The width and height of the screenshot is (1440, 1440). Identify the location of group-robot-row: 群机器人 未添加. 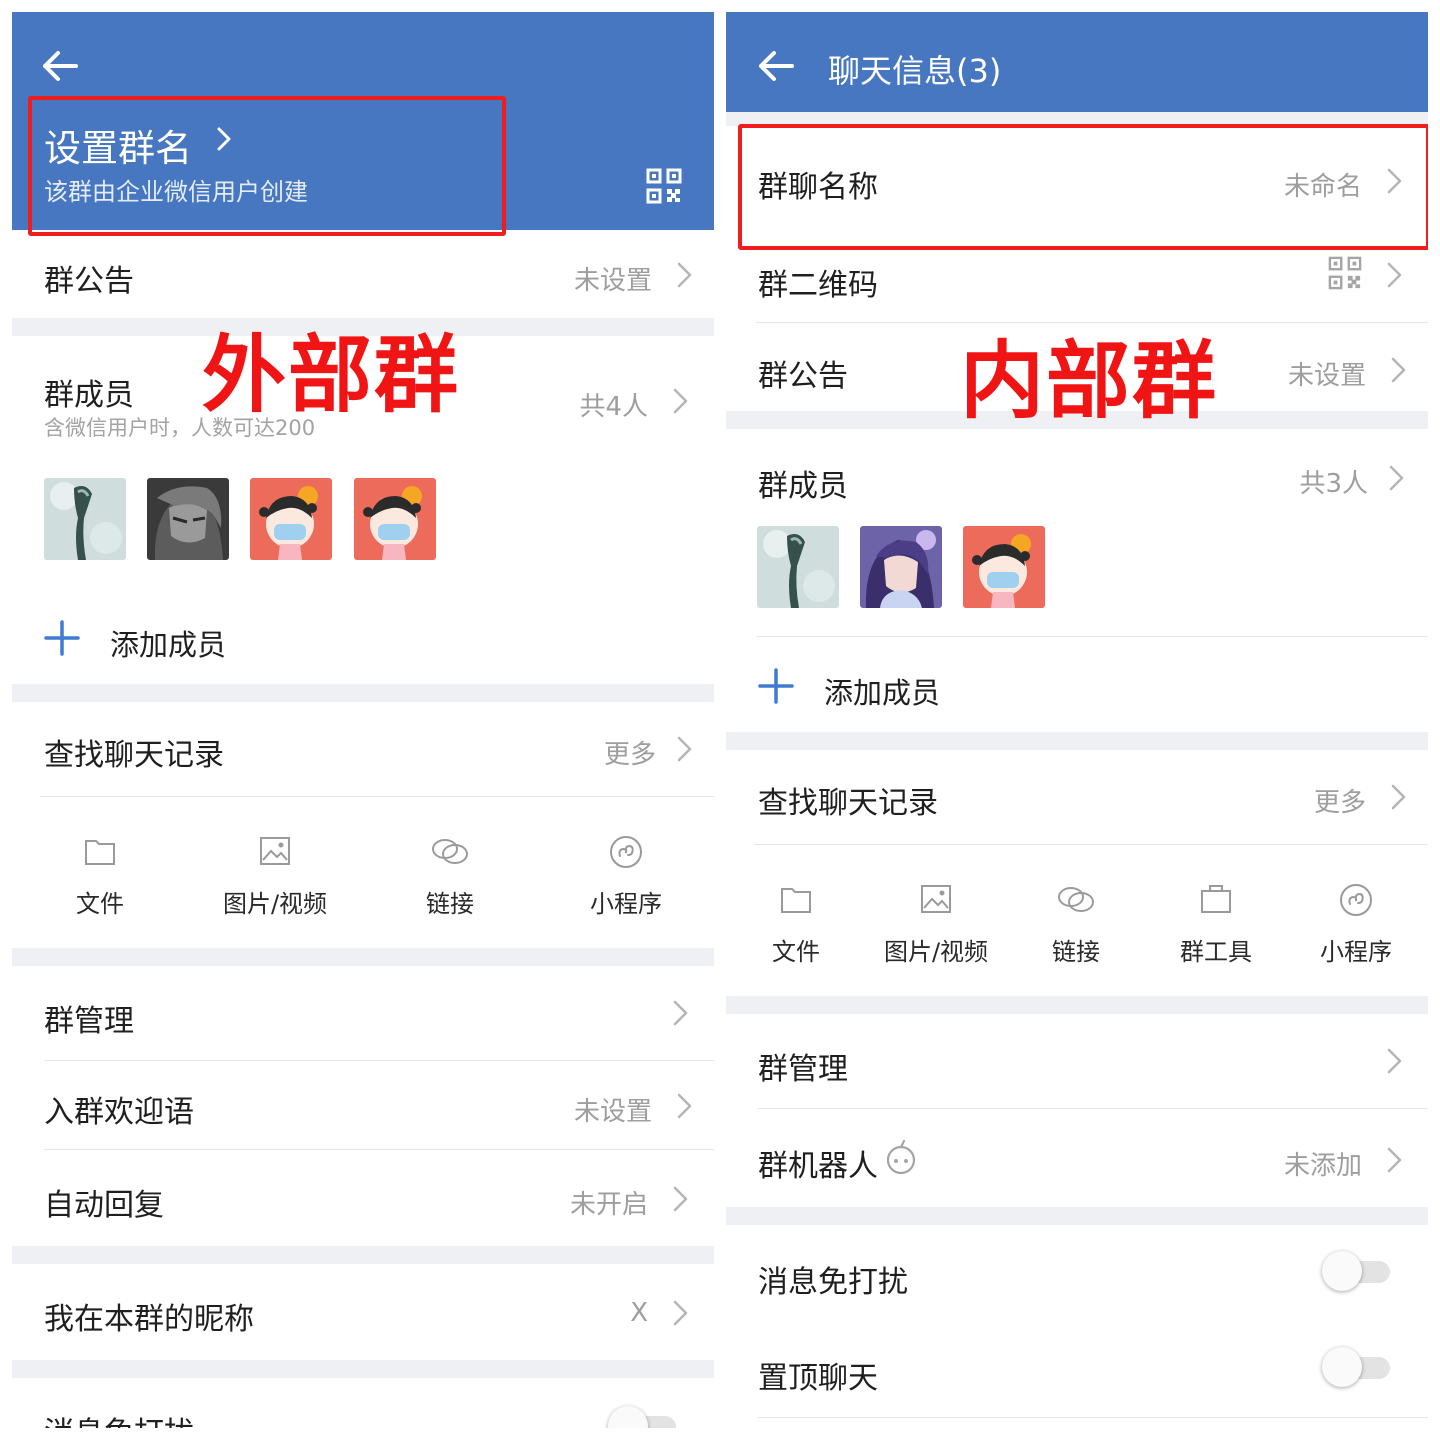
(1077, 1158).